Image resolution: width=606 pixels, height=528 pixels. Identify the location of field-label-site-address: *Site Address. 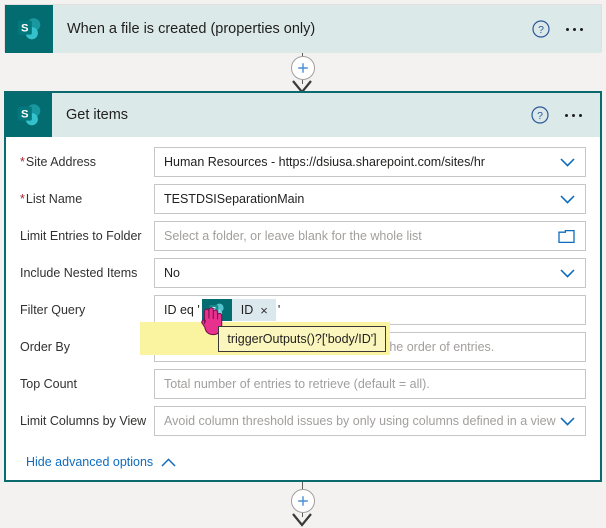
(87, 162).